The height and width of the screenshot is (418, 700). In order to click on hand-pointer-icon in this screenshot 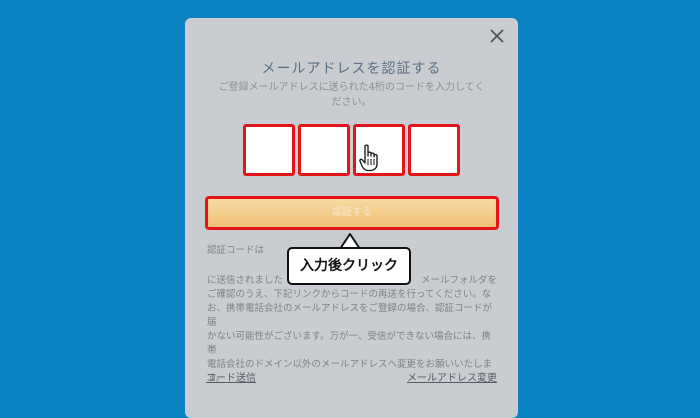, I will do `click(368, 158)`.